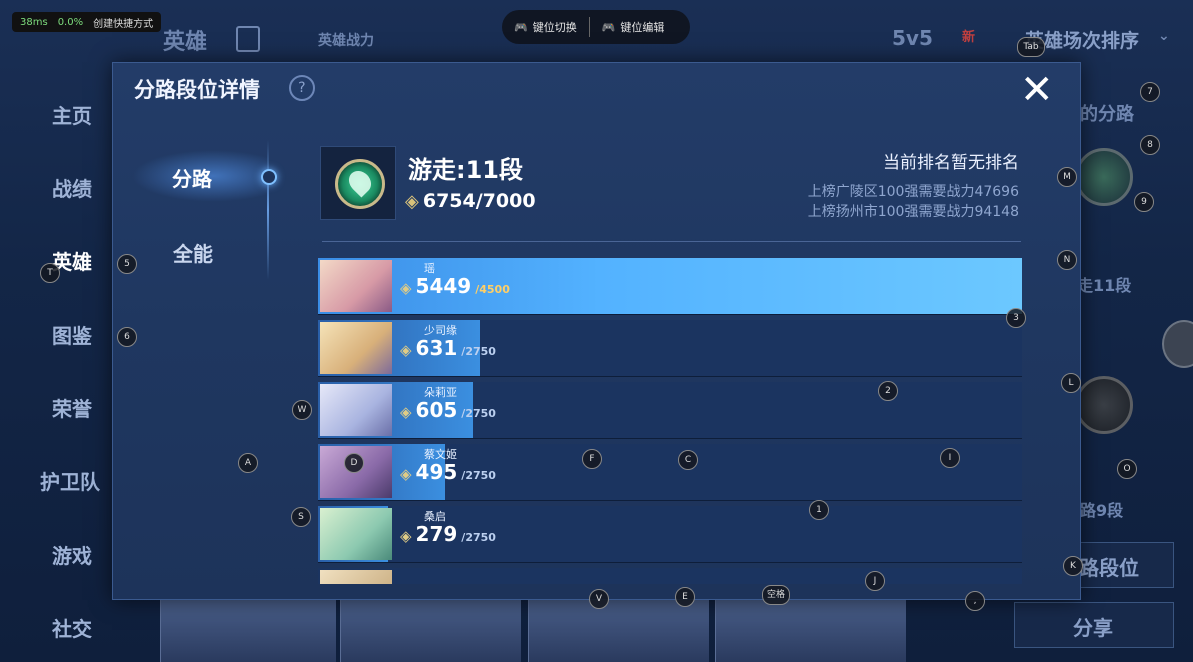 This screenshot has height=662, width=1193. Describe the element at coordinates (875, 581) in the screenshot. I see `key-hint: J` at that location.